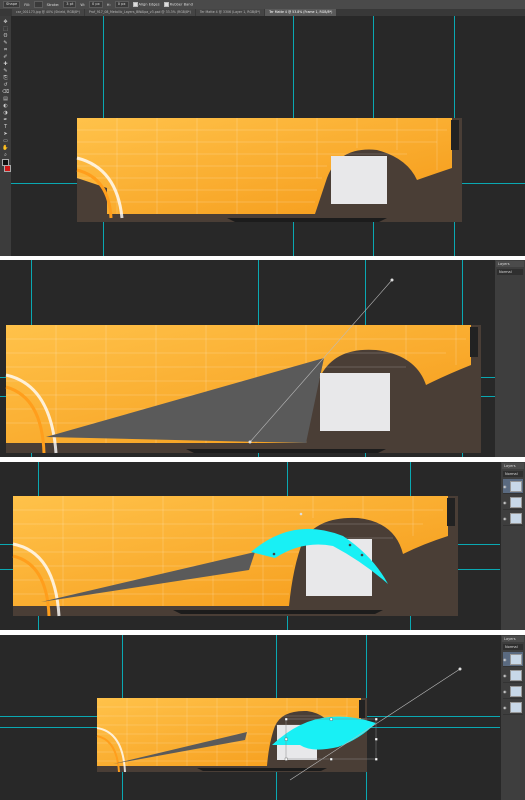  I want to click on background-color-swatch, so click(7, 168).